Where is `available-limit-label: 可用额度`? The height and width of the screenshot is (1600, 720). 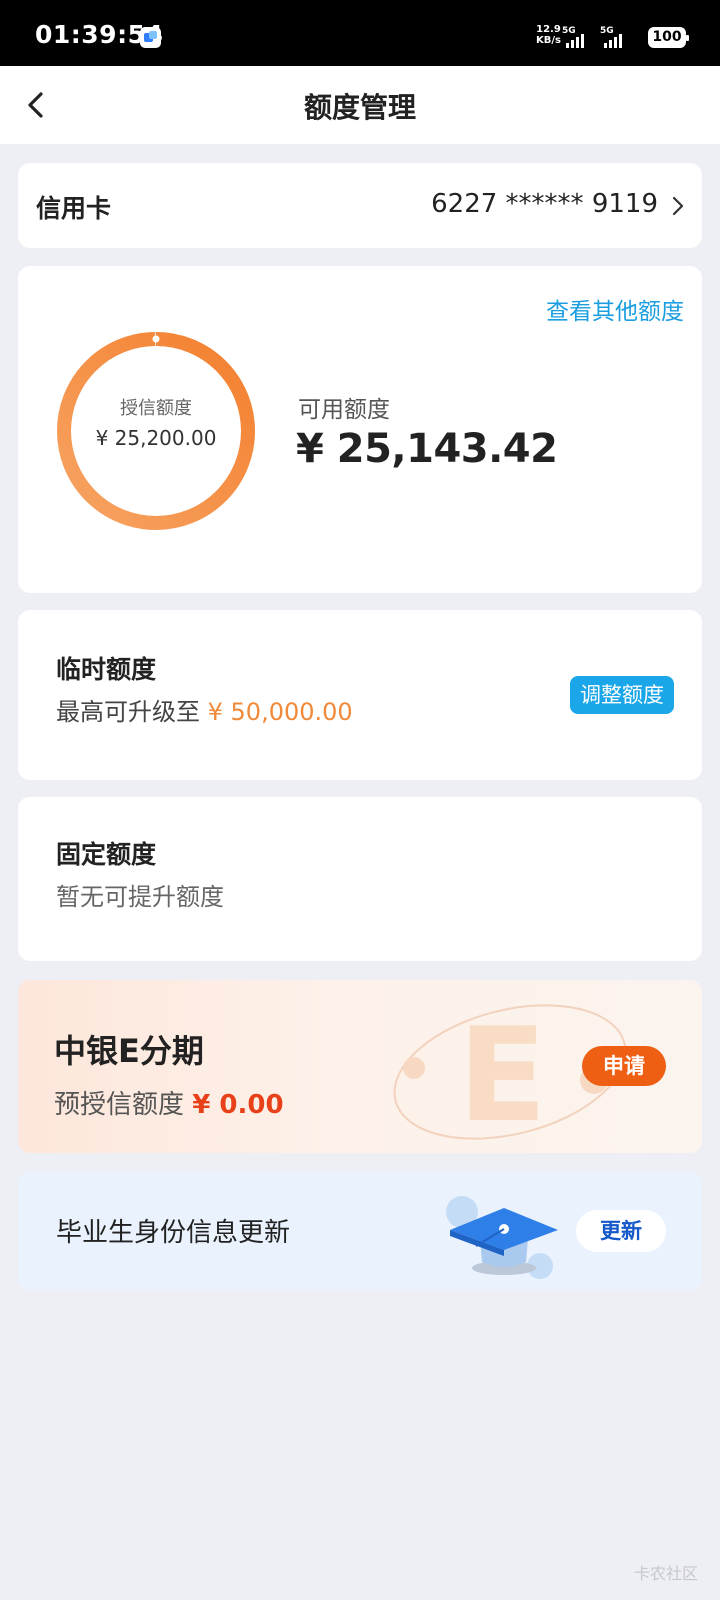
available-limit-label: 可用额度 is located at coordinates (344, 410).